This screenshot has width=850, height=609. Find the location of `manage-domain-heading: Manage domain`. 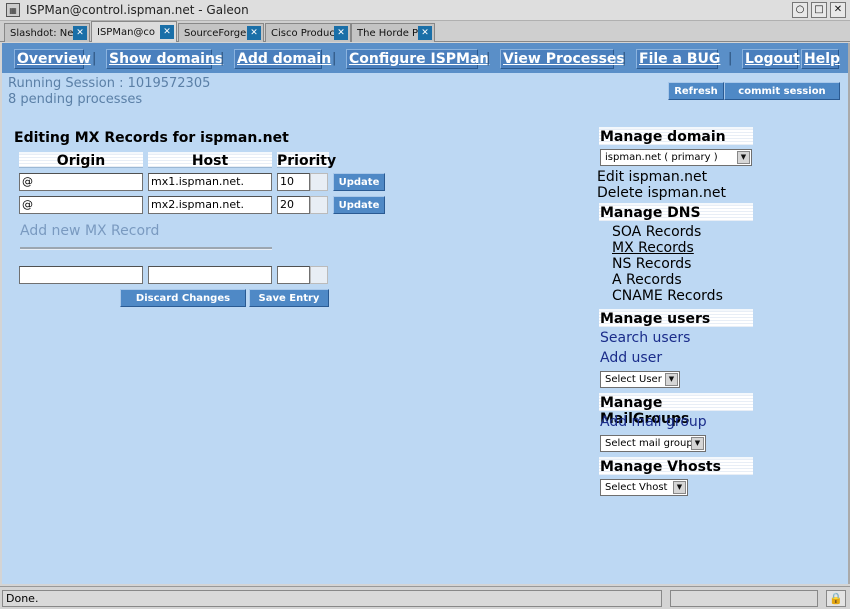

manage-domain-heading: Manage domain is located at coordinates (676, 136).